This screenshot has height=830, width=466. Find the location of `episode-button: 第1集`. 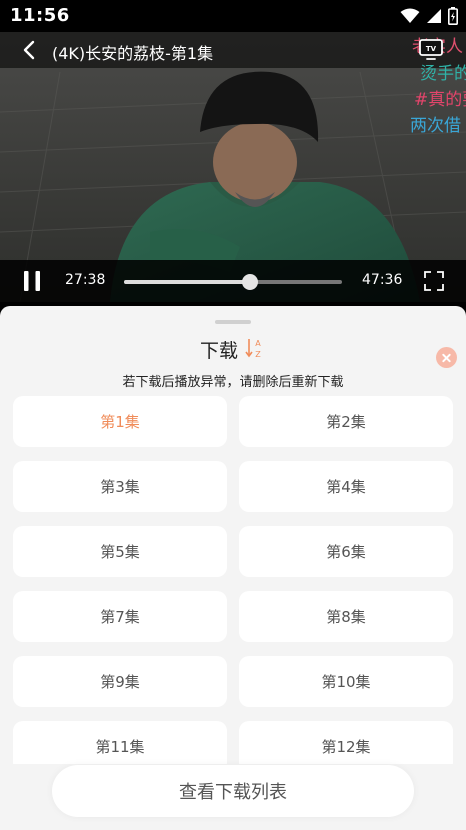

episode-button: 第1集 is located at coordinates (120, 421).